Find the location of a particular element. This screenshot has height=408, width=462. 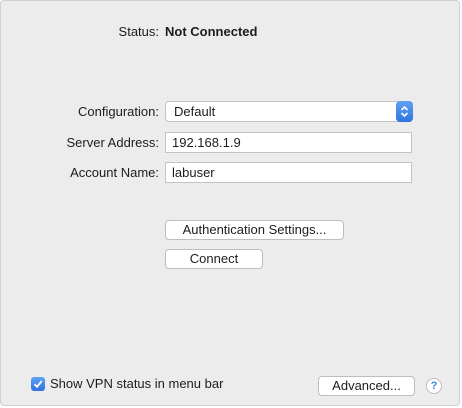

help-icon: ? is located at coordinates (434, 386).